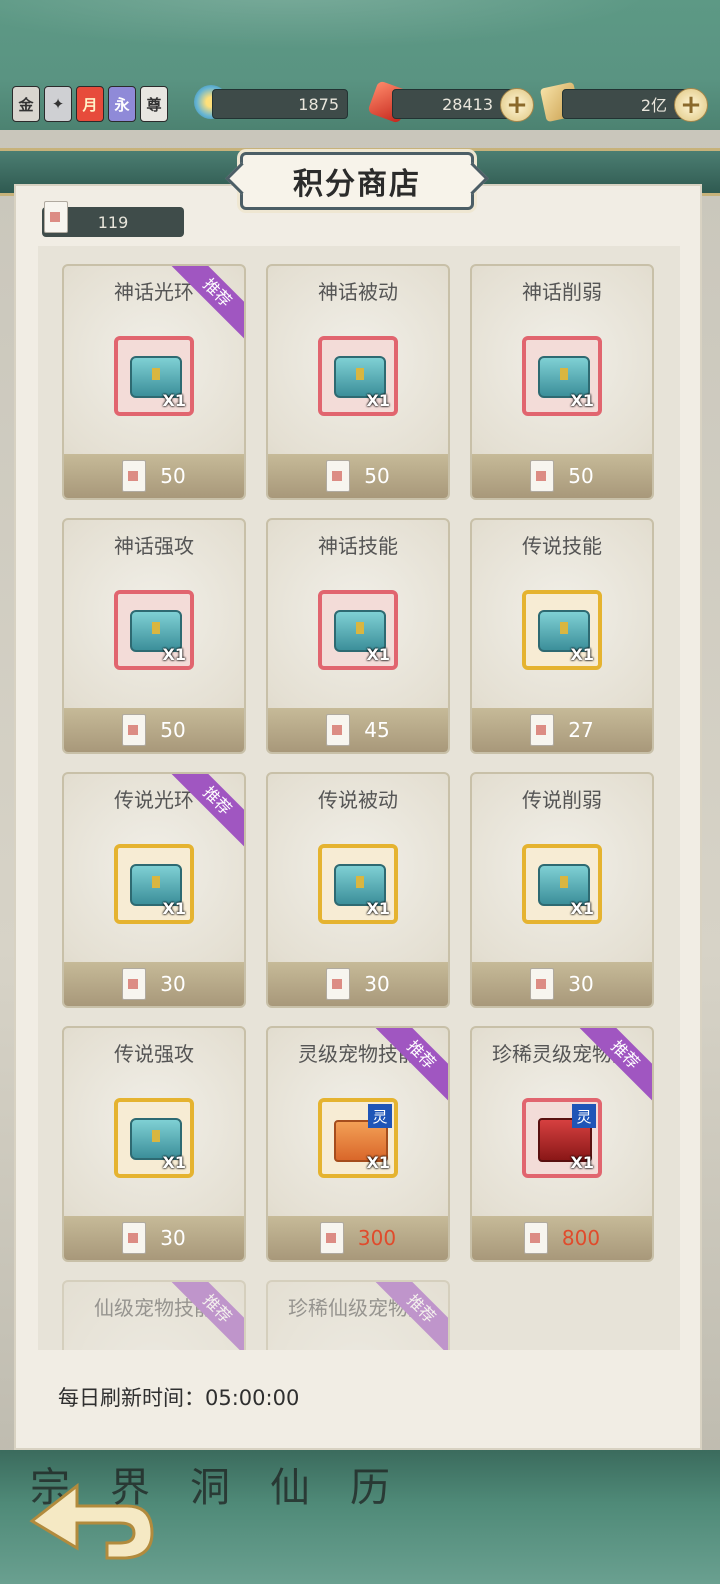 This screenshot has width=720, height=1584. Describe the element at coordinates (90, 1521) in the screenshot. I see `back-arrow-icon` at that location.